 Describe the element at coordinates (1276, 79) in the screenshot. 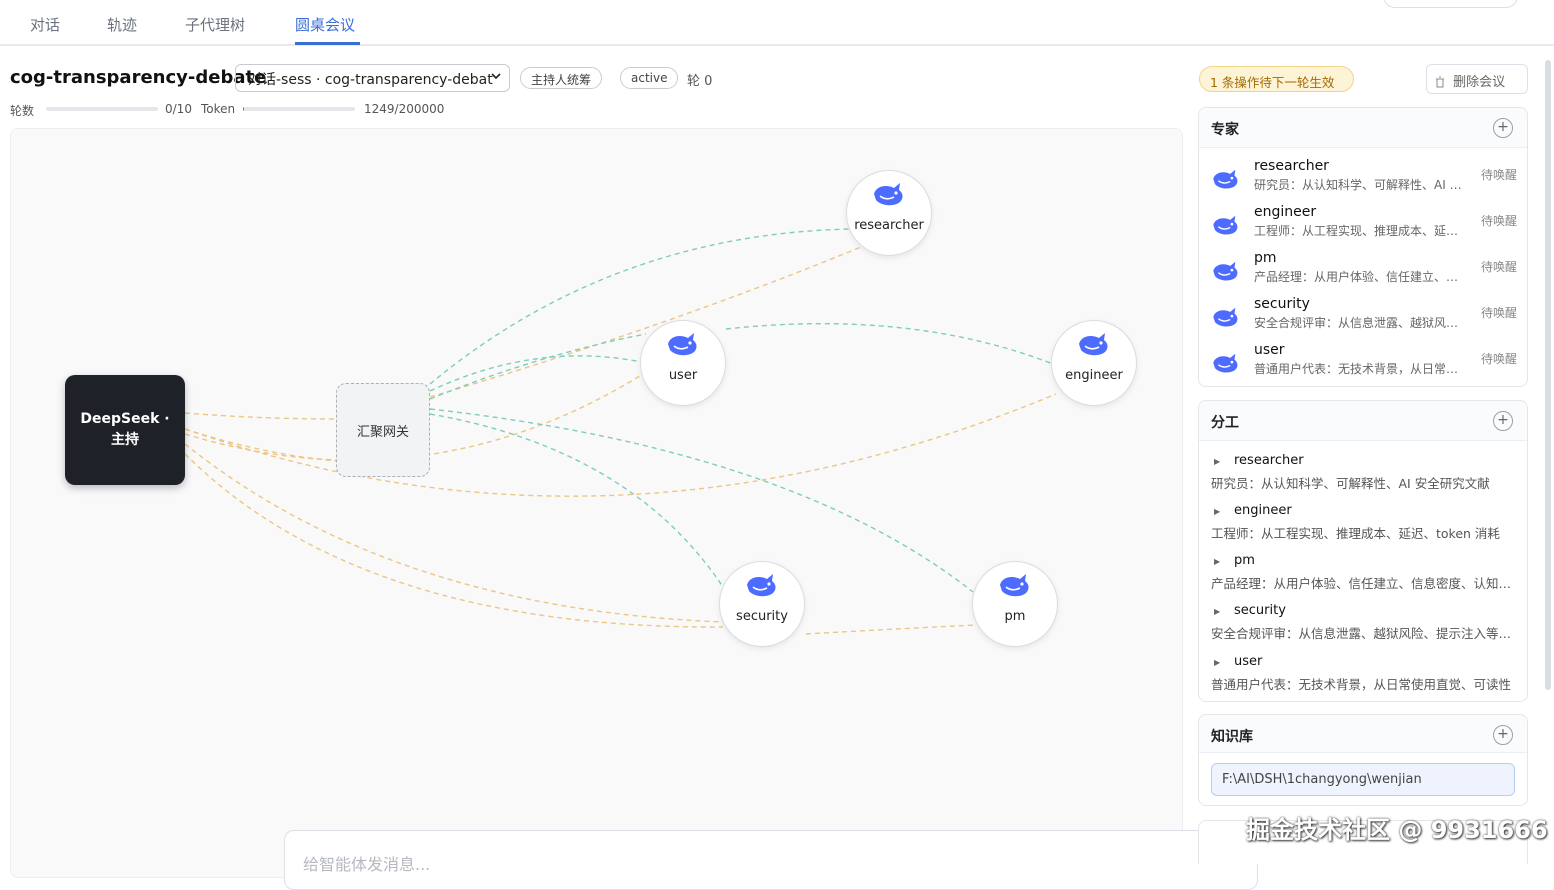

I see `pending-notice: 1 条操作待下一轮生效` at that location.